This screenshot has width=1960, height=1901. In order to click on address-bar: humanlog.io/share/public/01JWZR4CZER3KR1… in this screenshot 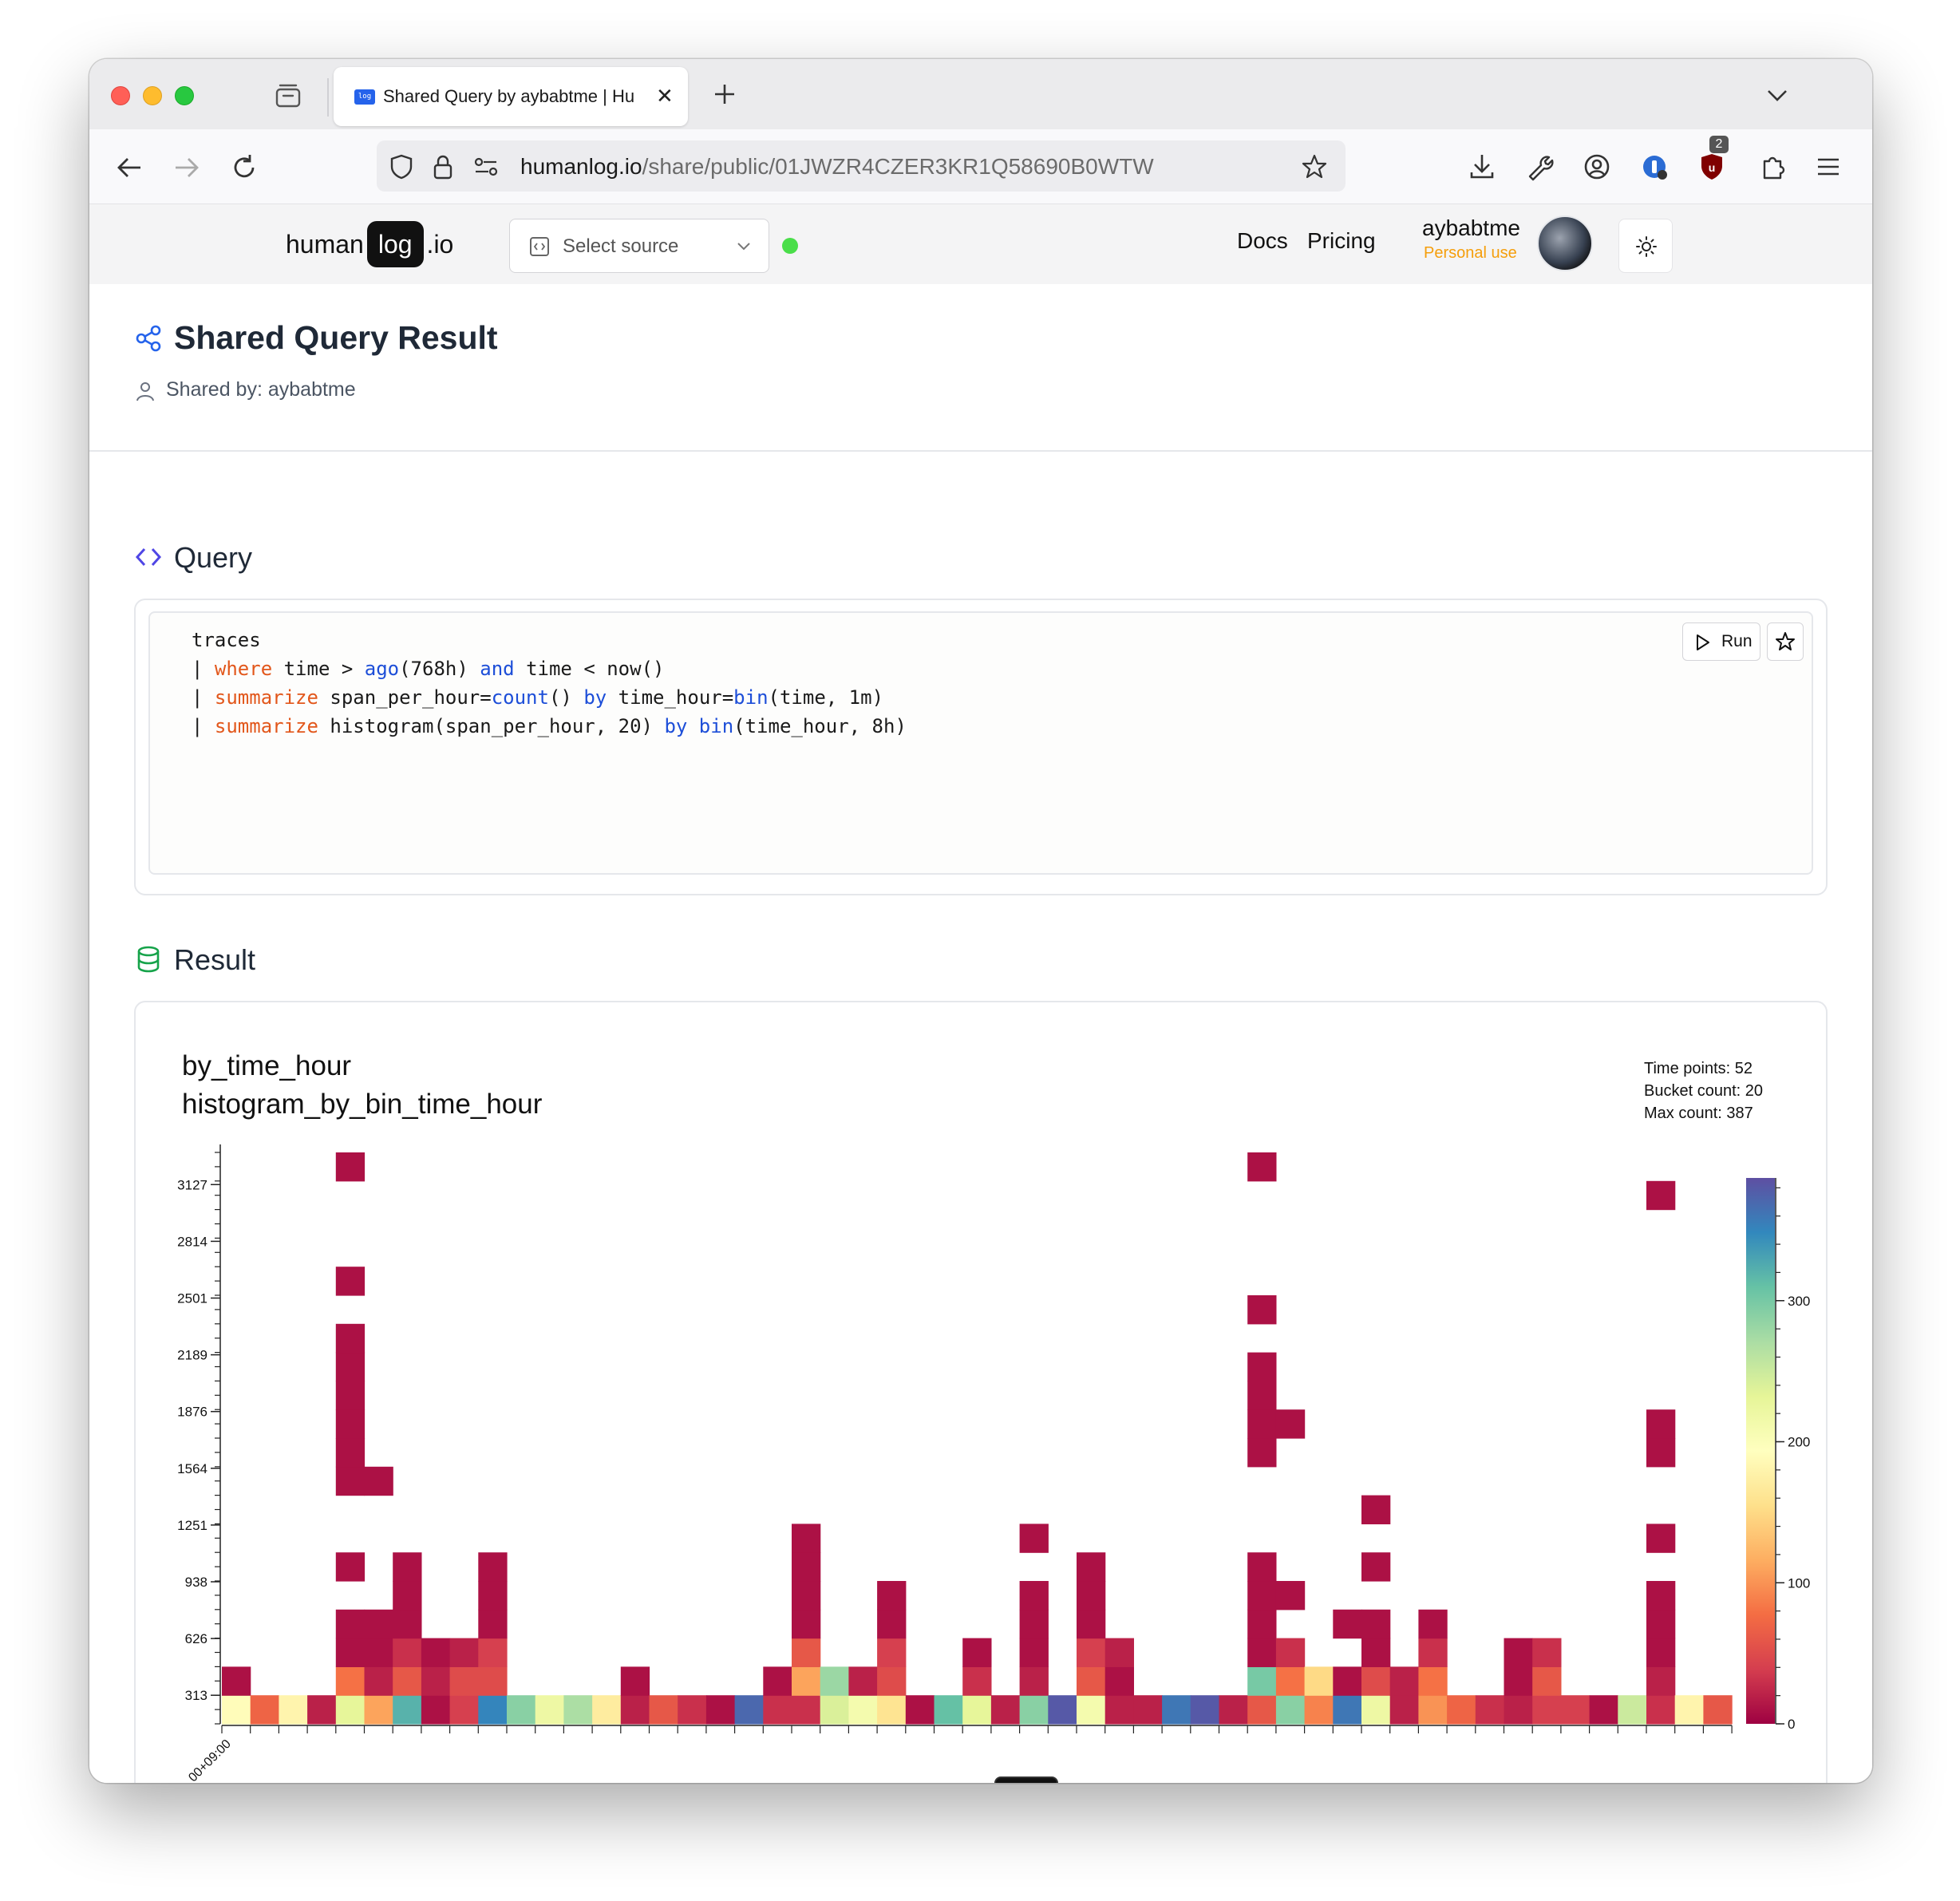, I will do `click(861, 166)`.